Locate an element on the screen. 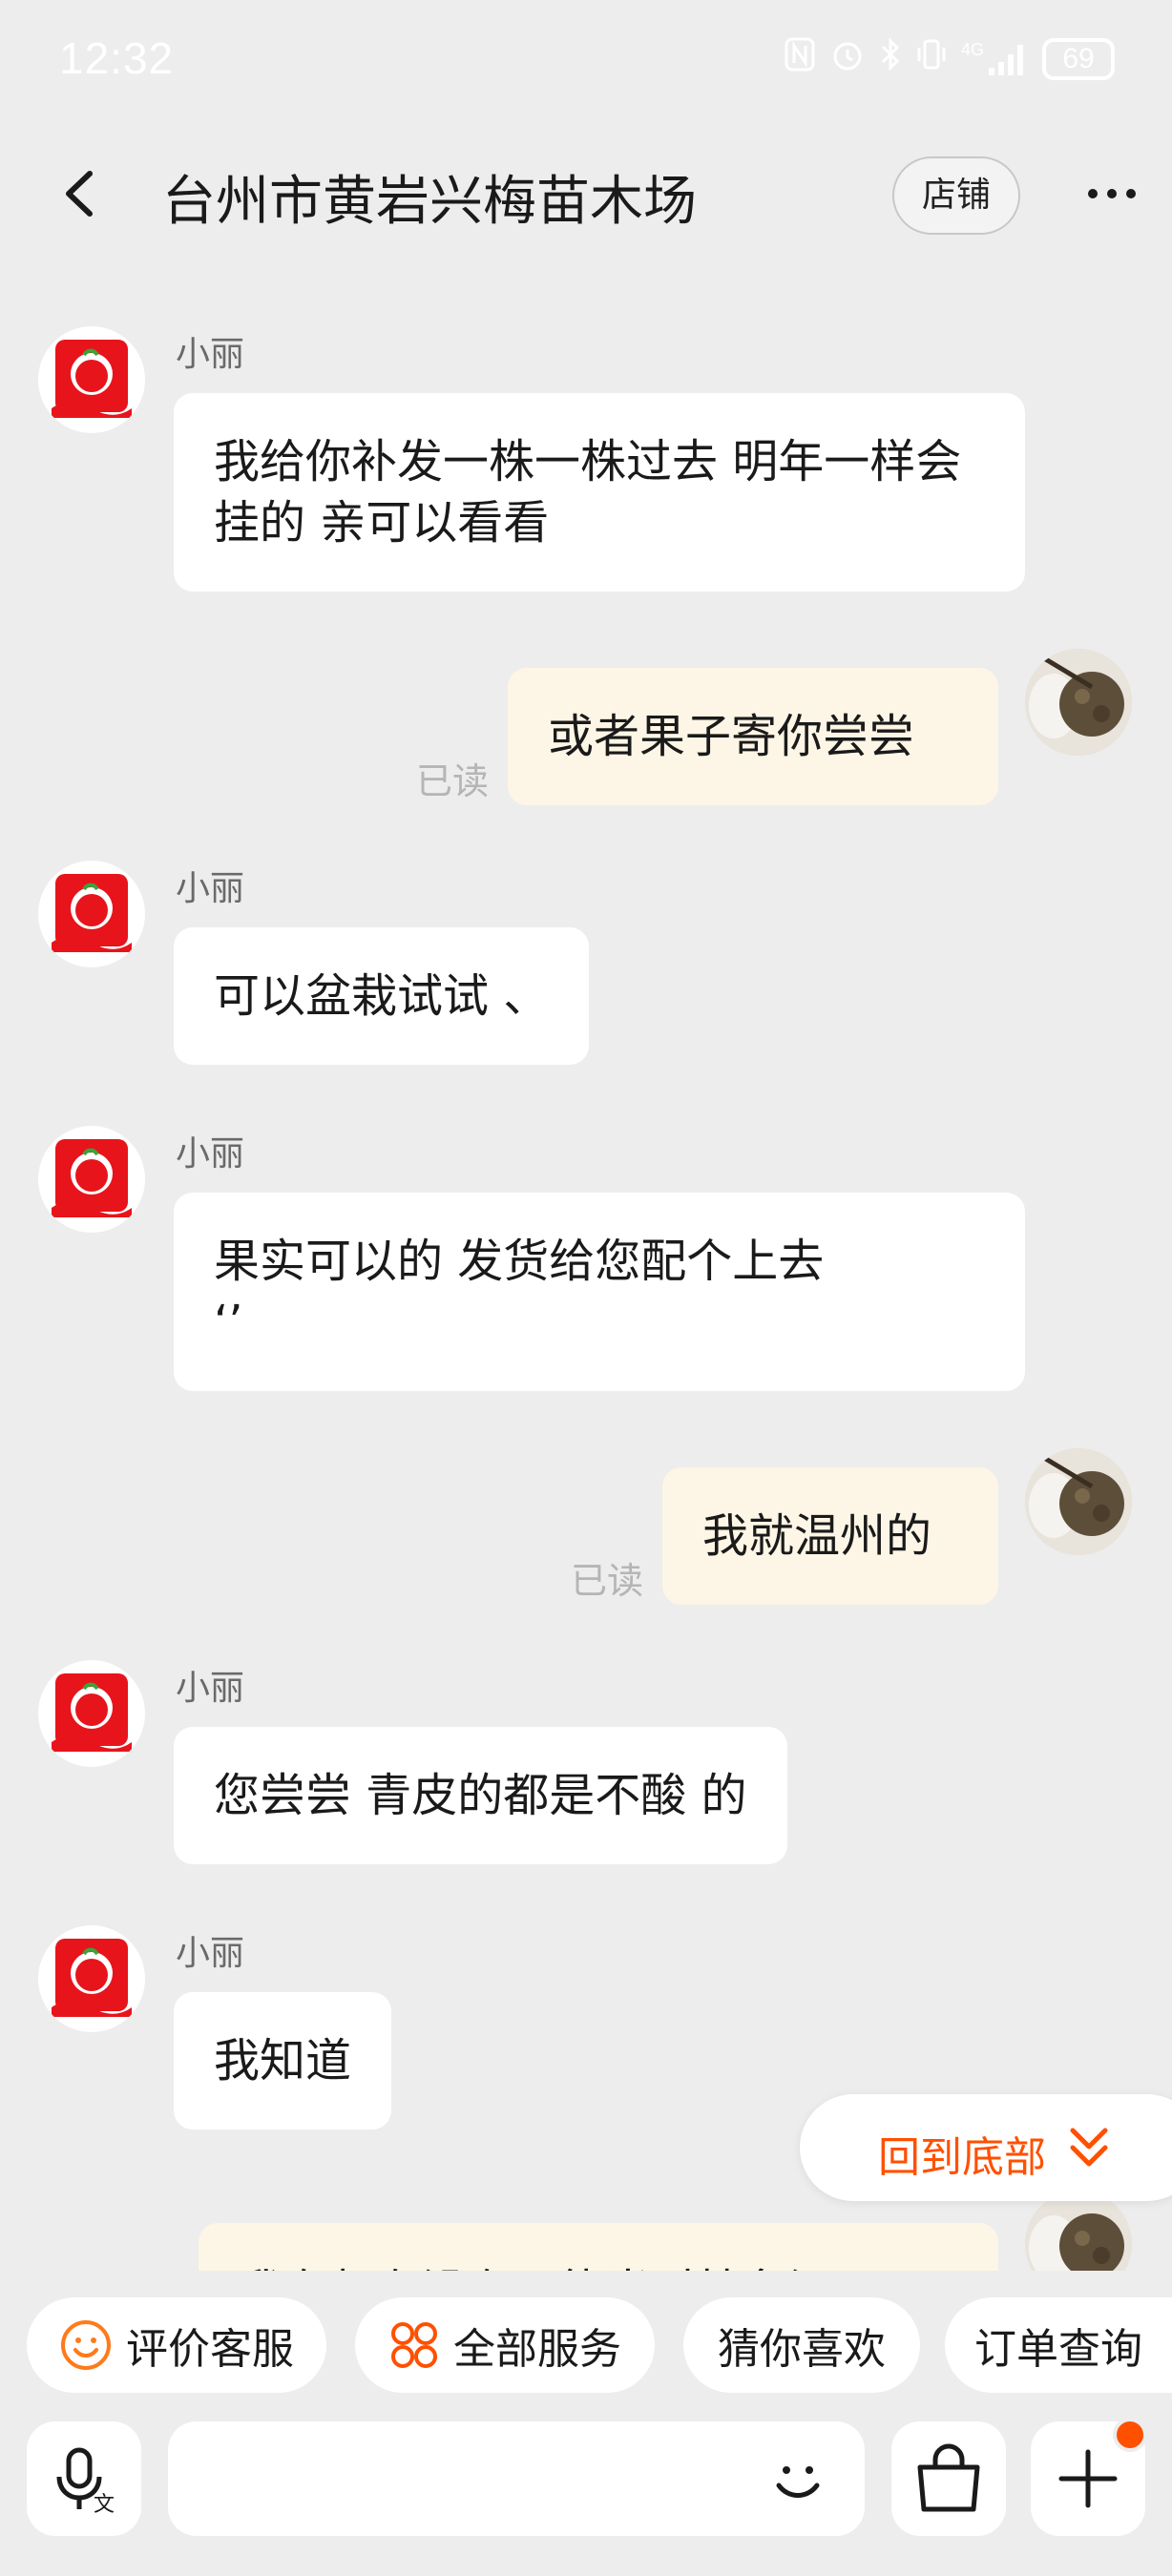  chip-label: 订单查询 is located at coordinates (1058, 2349).